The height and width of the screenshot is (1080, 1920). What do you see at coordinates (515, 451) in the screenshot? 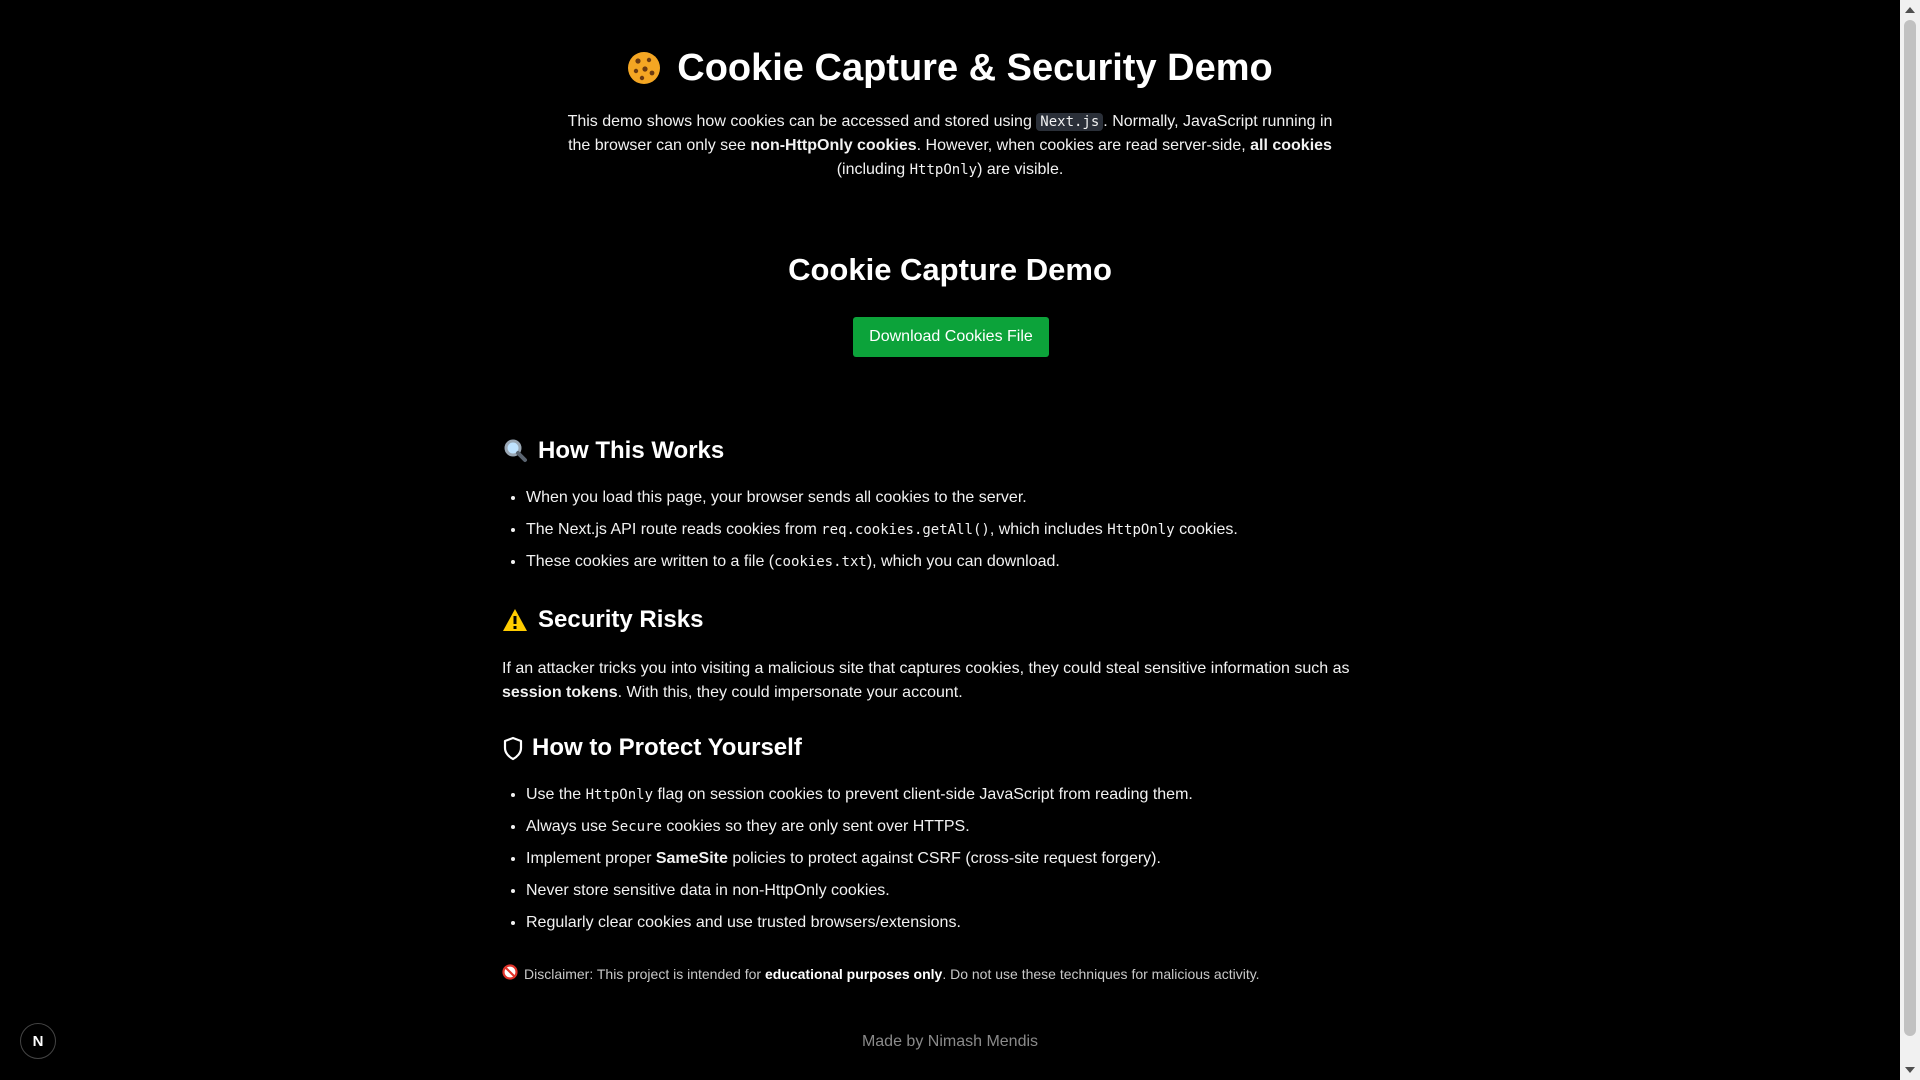
I see `magnifier-icon` at bounding box center [515, 451].